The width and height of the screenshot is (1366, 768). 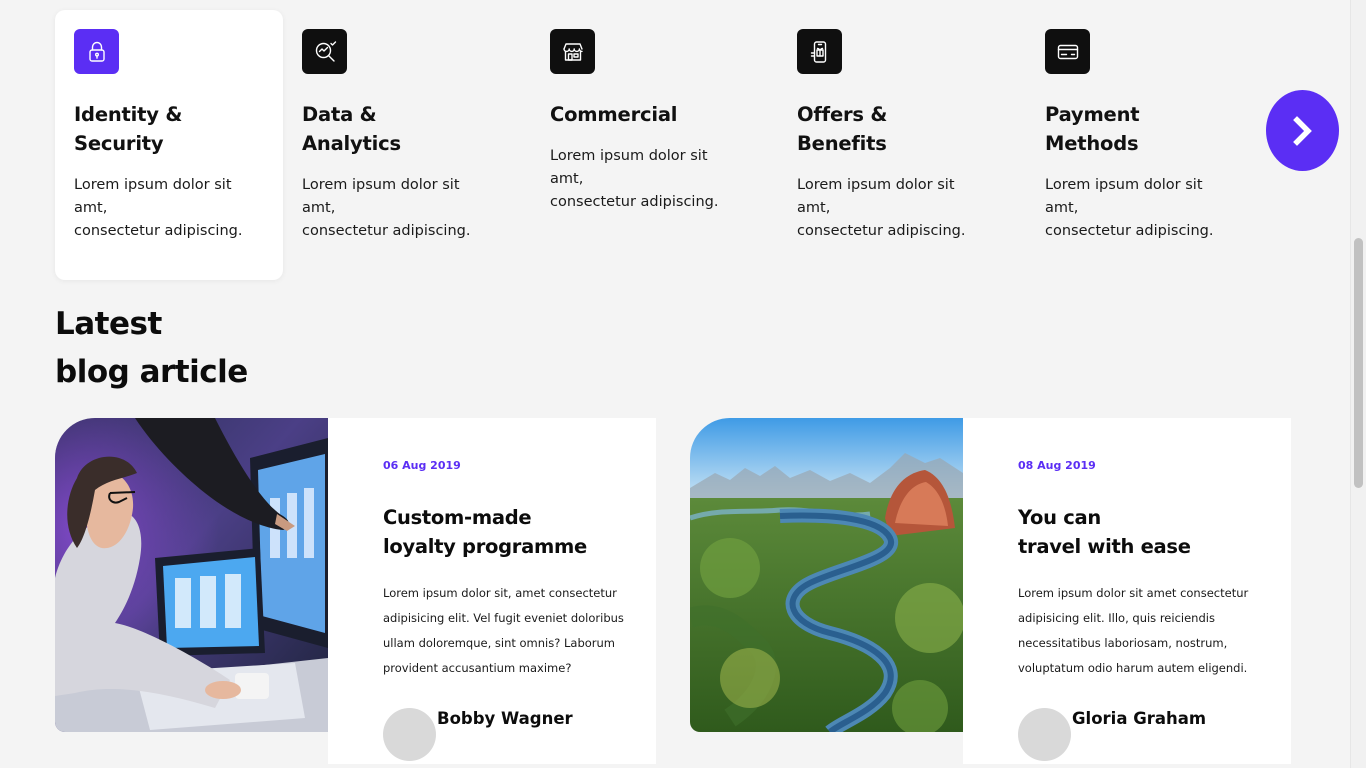 I want to click on article-date: 06 Aug 2019, so click(x=422, y=465).